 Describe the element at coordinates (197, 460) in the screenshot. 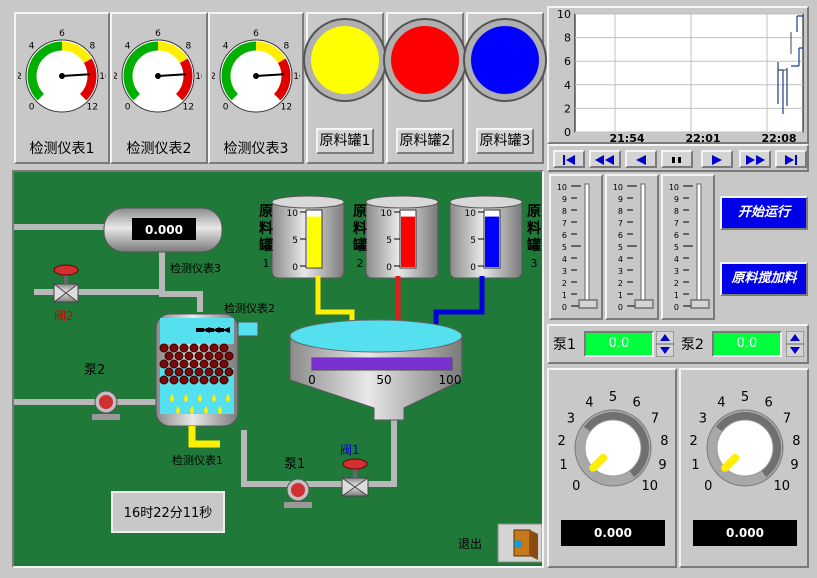

I see `gauge1-tag: 检测仪表1` at that location.